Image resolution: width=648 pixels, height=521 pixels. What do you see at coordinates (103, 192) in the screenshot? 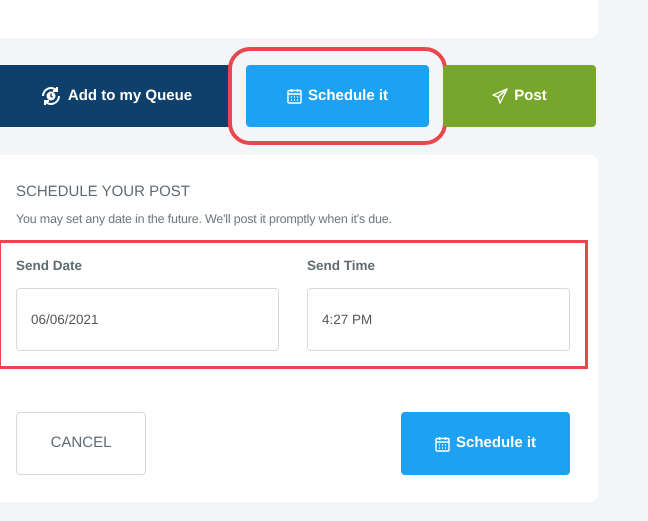
I see `panel-title: SCHEDULE YOUR POST` at bounding box center [103, 192].